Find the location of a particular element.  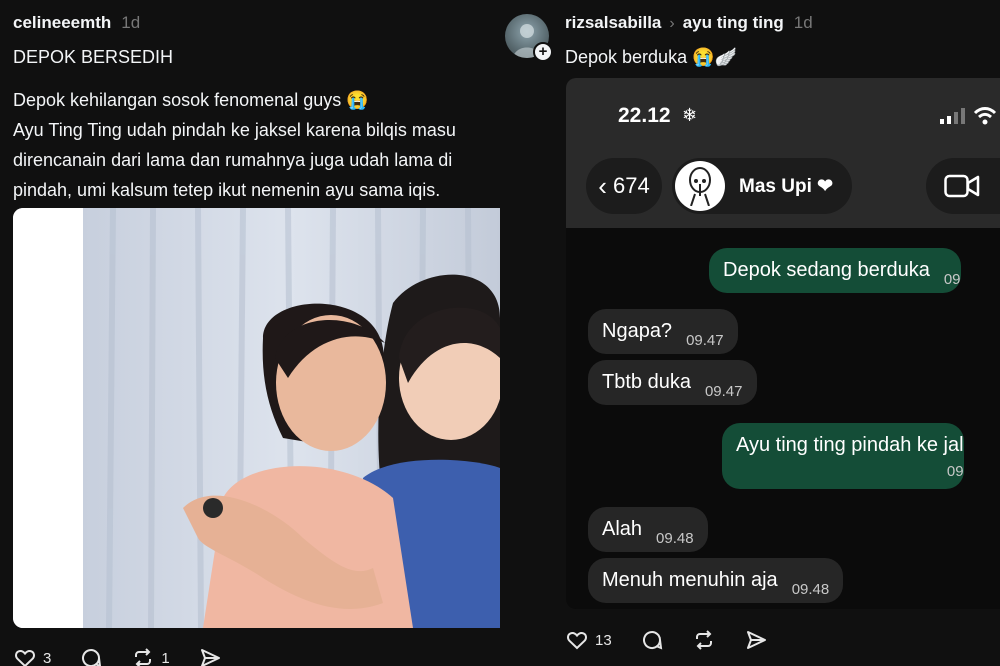

post-header: rizsalsabilla › ayu ting ting 1d is located at coordinates (689, 23).